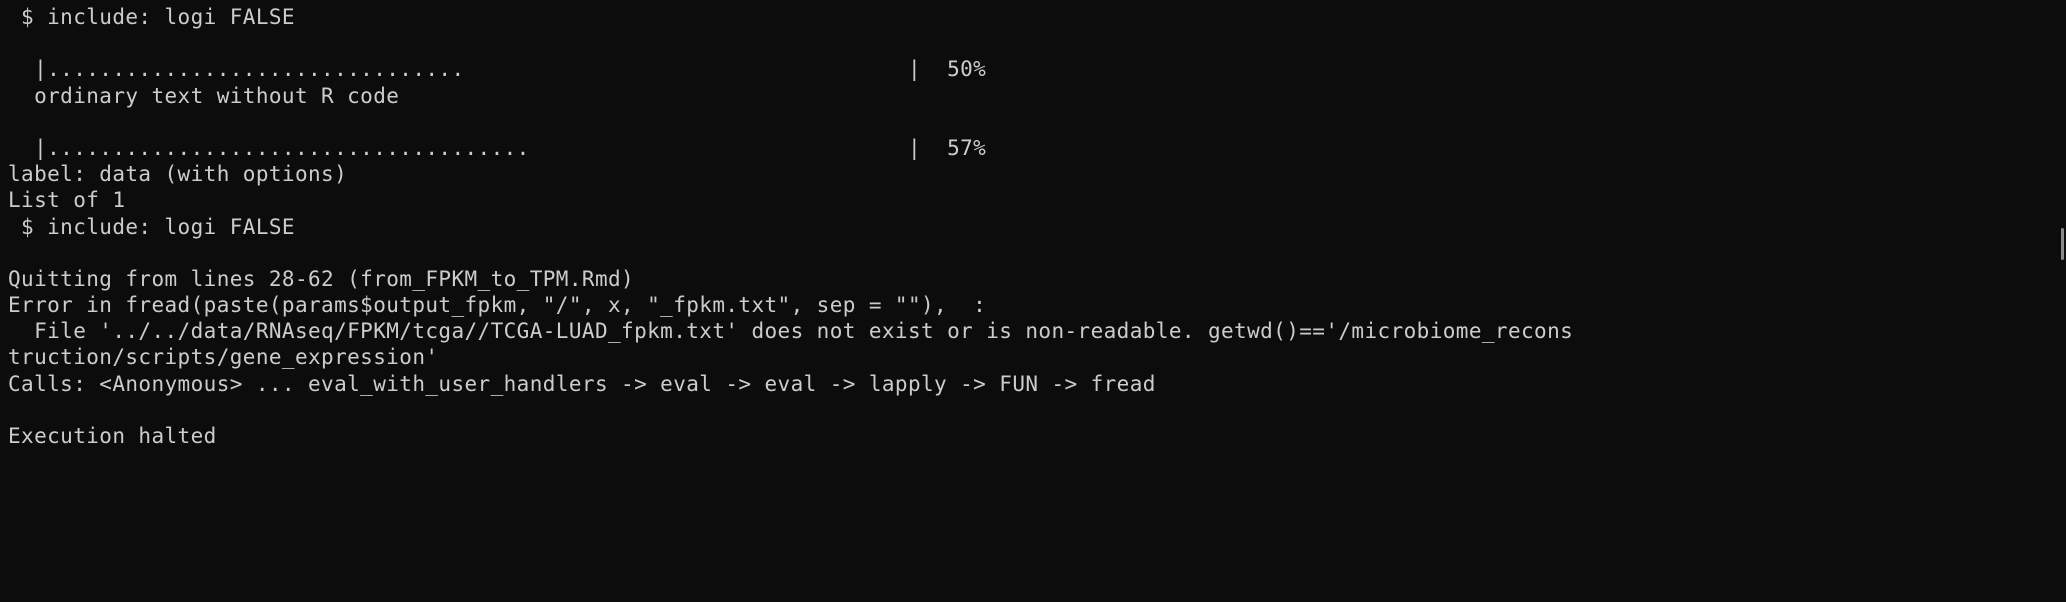  What do you see at coordinates (2059, 301) in the screenshot?
I see `vertical-scrollbar` at bounding box center [2059, 301].